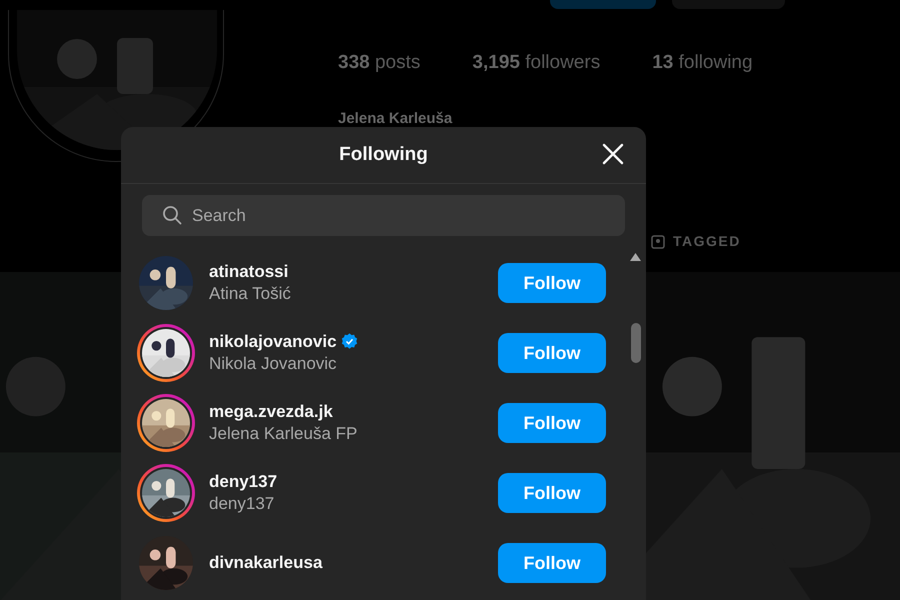 This screenshot has width=900, height=600. What do you see at coordinates (379, 63) in the screenshot?
I see `profile-stat: 338 posts` at bounding box center [379, 63].